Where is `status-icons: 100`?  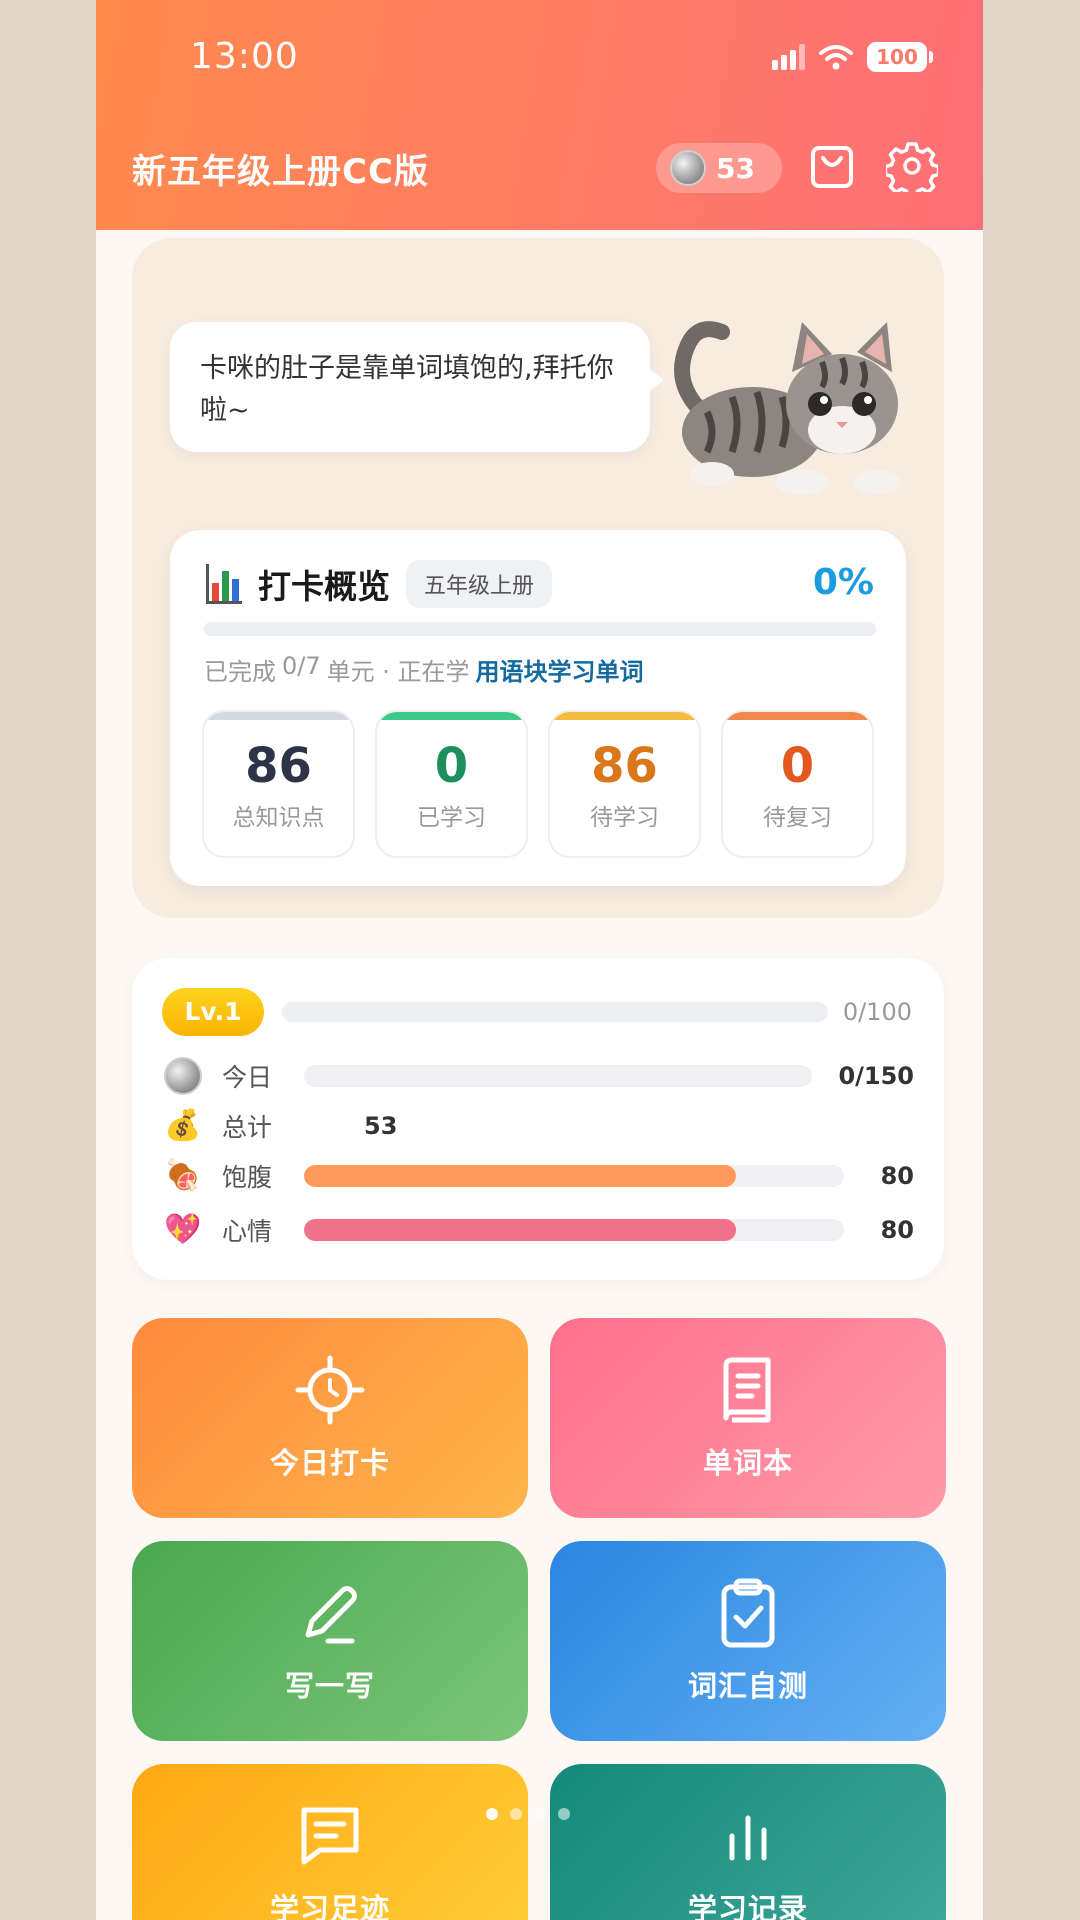
status-icons: 100 is located at coordinates (852, 57).